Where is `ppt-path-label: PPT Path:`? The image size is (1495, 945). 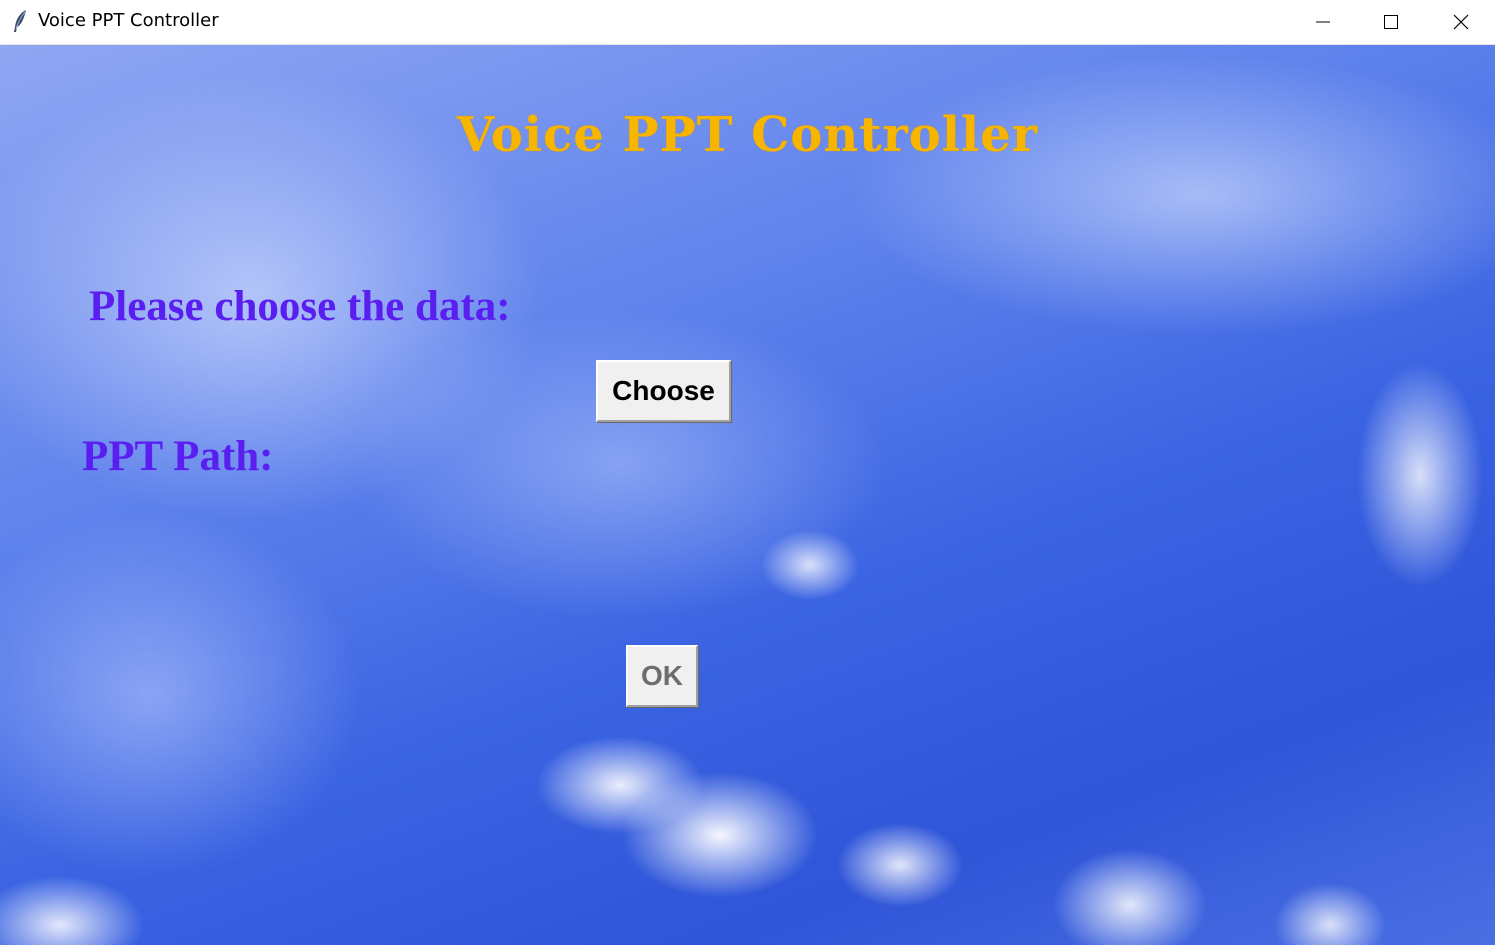 ppt-path-label: PPT Path: is located at coordinates (178, 456).